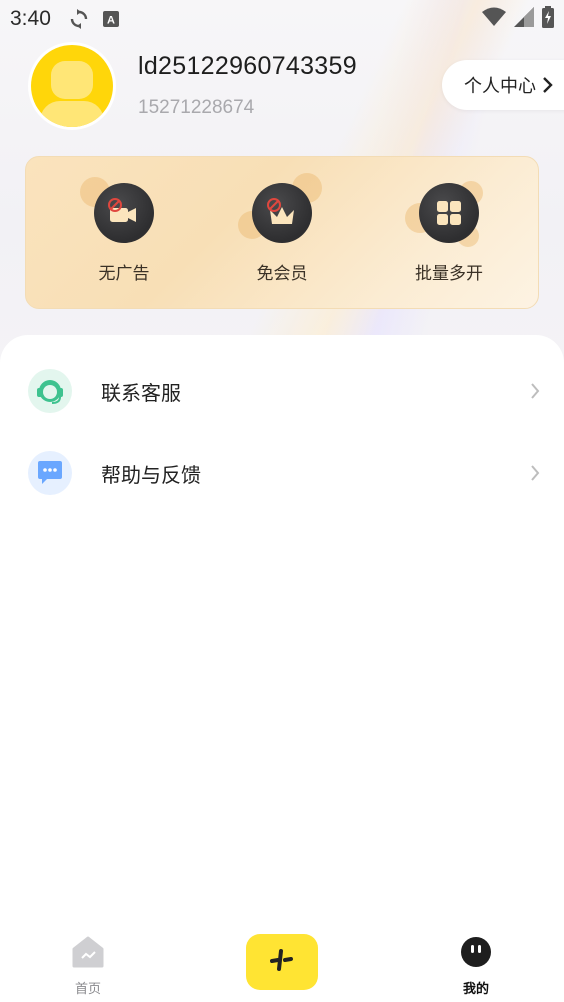 Image resolution: width=564 pixels, height=1002 pixels. Describe the element at coordinates (151, 474) in the screenshot. I see `menu-item-label: 帮助与反馈` at that location.